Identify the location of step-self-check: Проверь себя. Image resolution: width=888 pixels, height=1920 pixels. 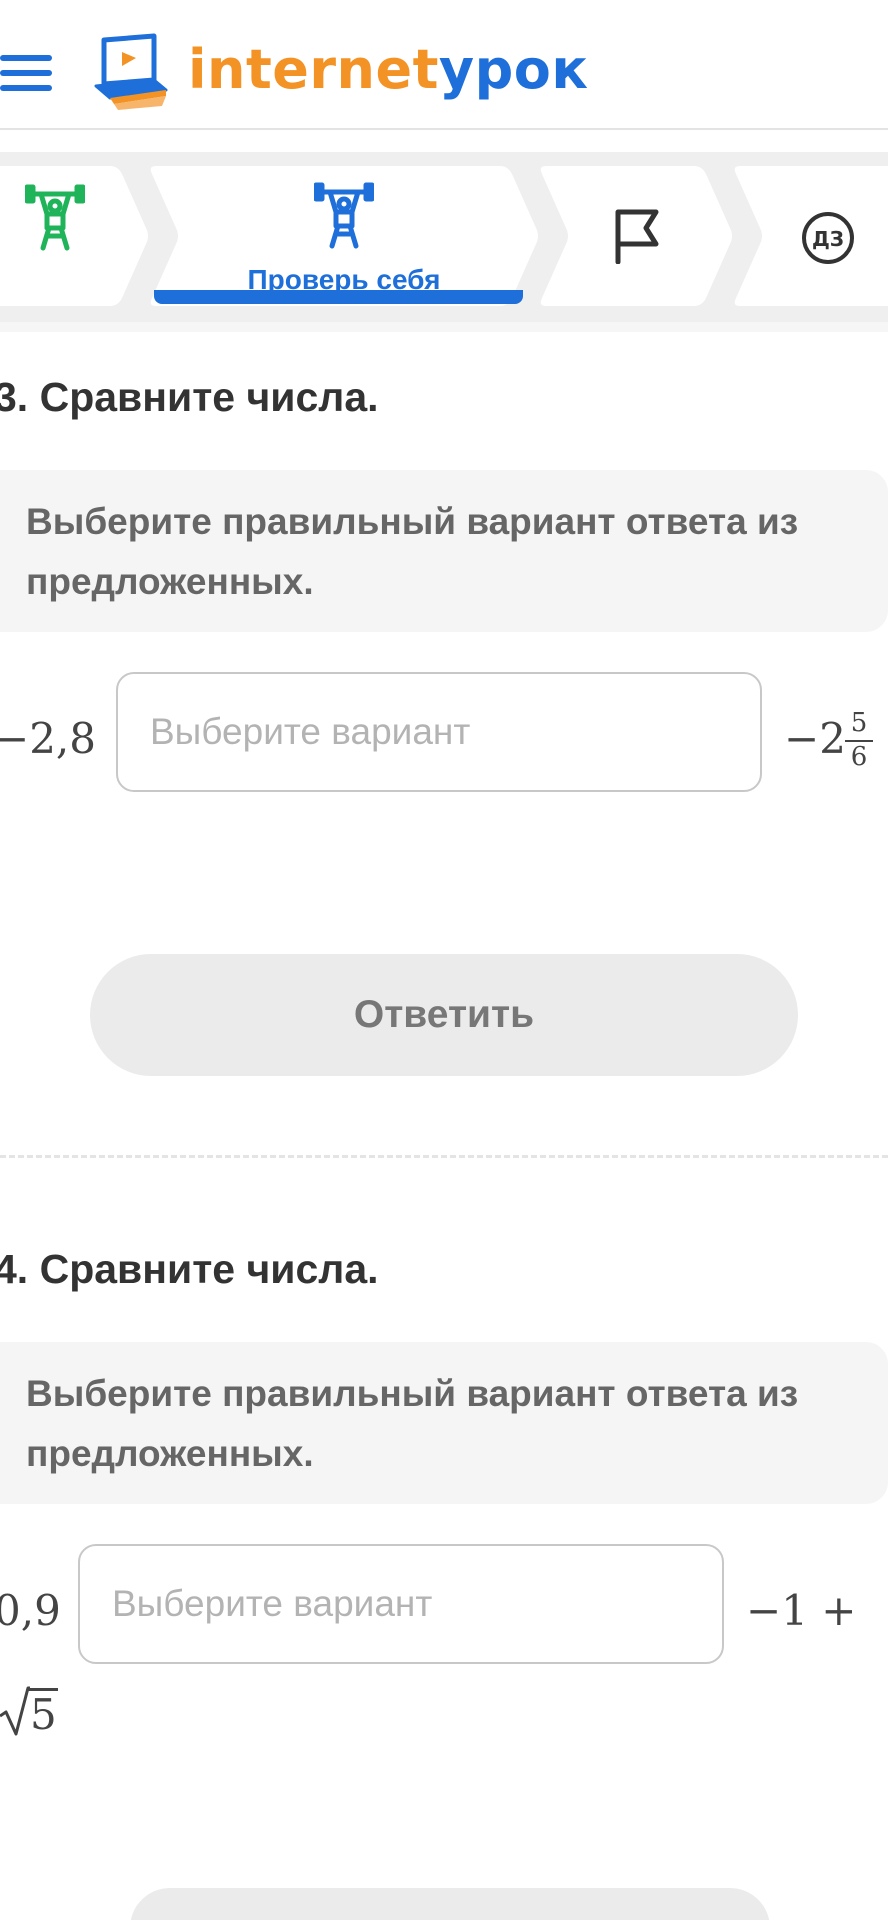
(344, 236).